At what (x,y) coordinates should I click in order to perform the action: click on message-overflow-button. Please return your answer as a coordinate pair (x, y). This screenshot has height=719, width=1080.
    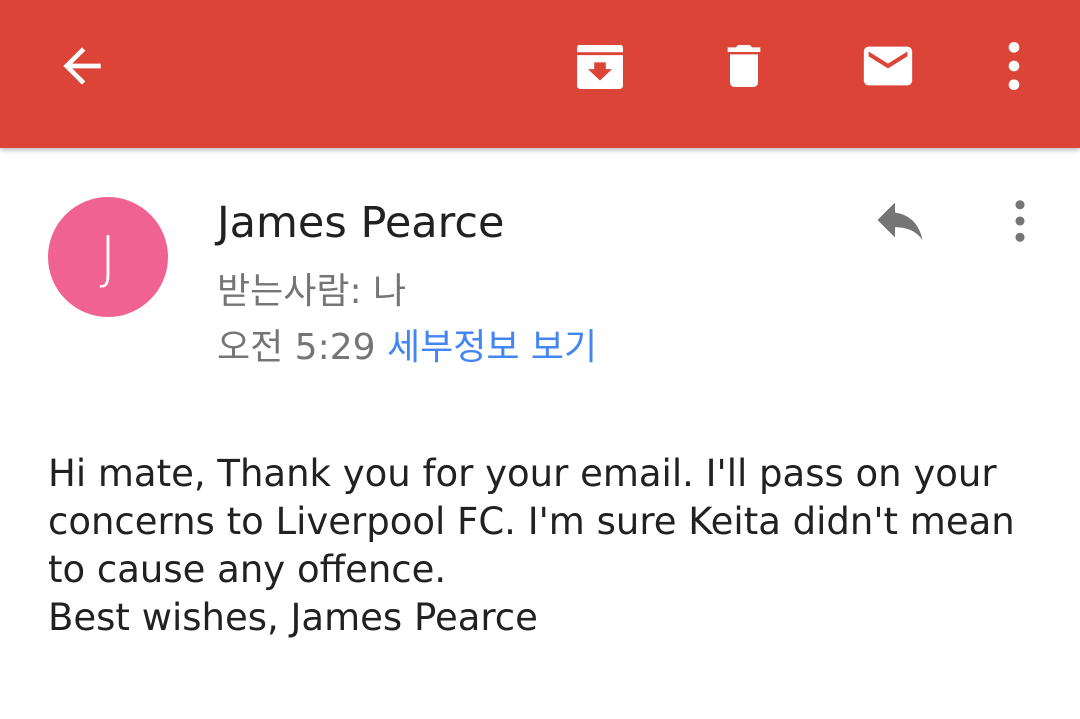
    Looking at the image, I should click on (1020, 221).